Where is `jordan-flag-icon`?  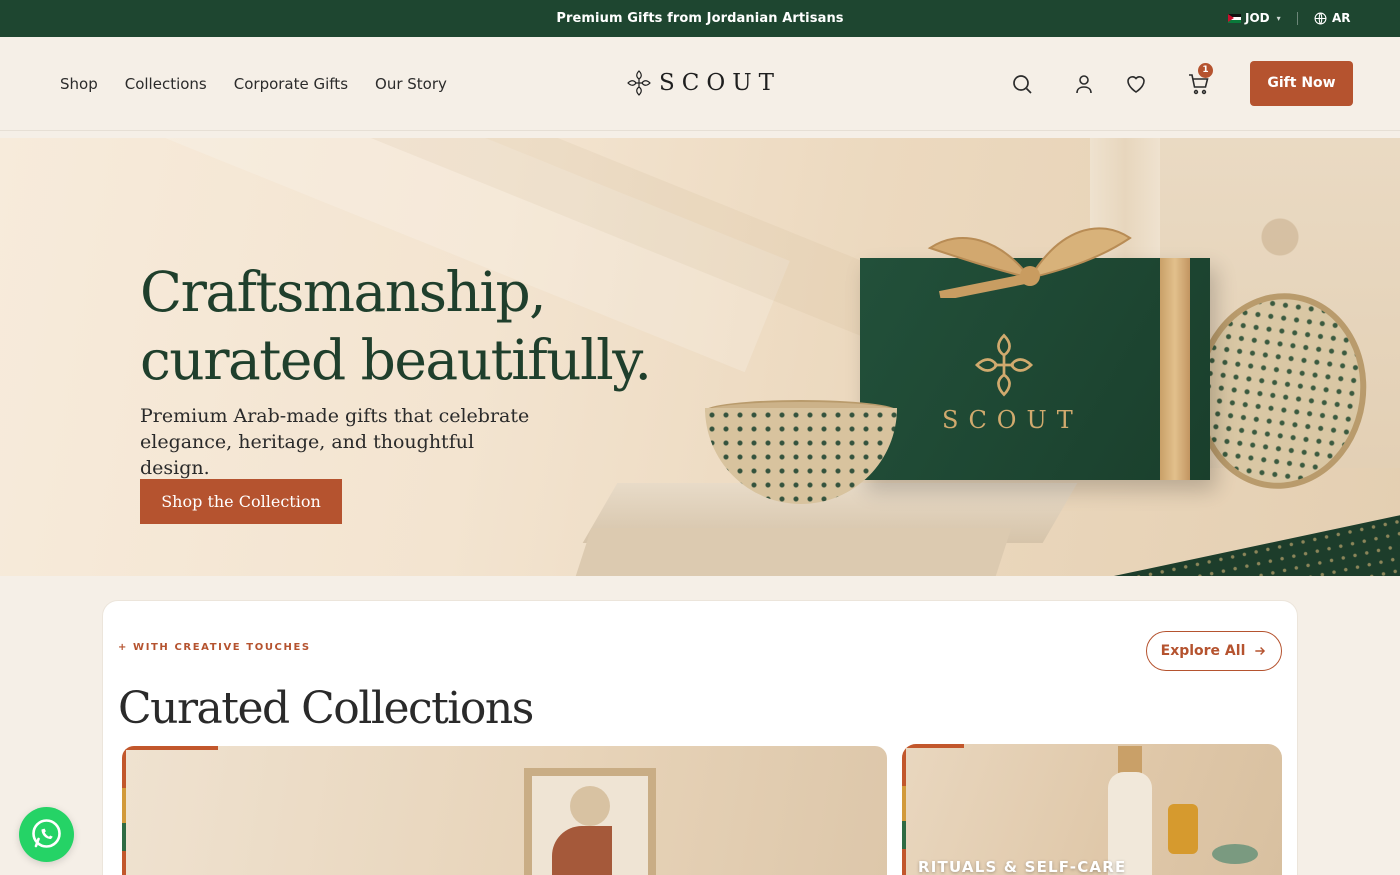 jordan-flag-icon is located at coordinates (1234, 18).